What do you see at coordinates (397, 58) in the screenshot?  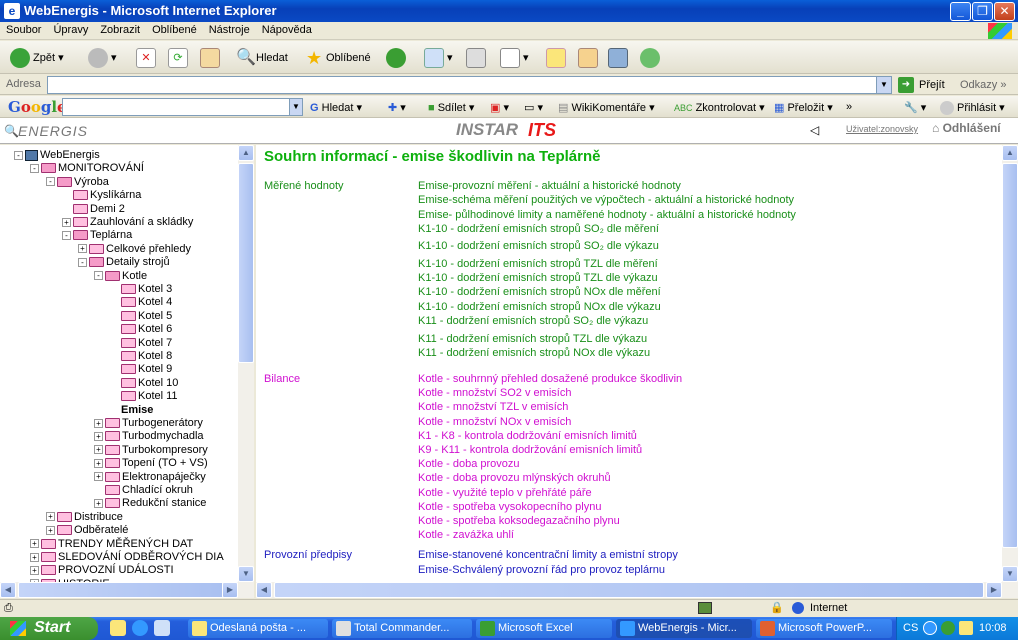 I see `history-button` at bounding box center [397, 58].